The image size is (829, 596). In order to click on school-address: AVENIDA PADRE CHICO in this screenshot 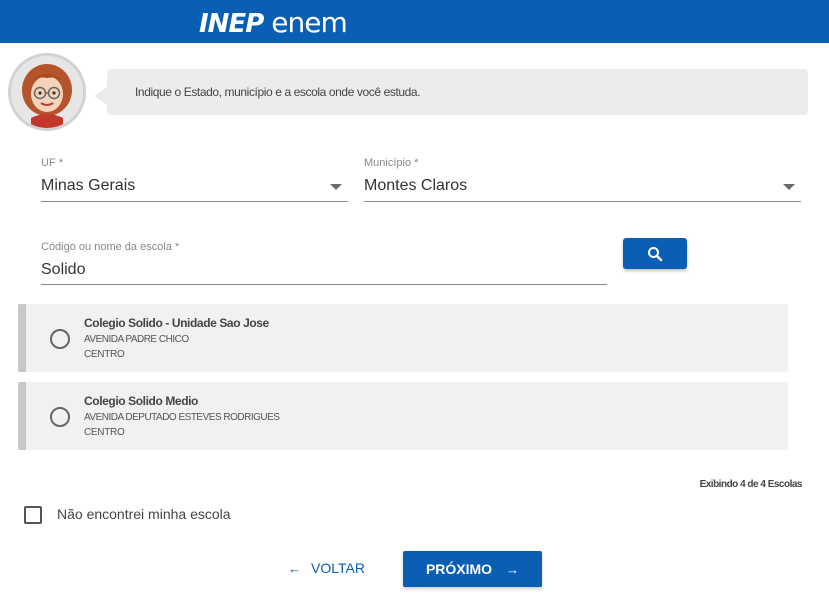, I will do `click(136, 339)`.